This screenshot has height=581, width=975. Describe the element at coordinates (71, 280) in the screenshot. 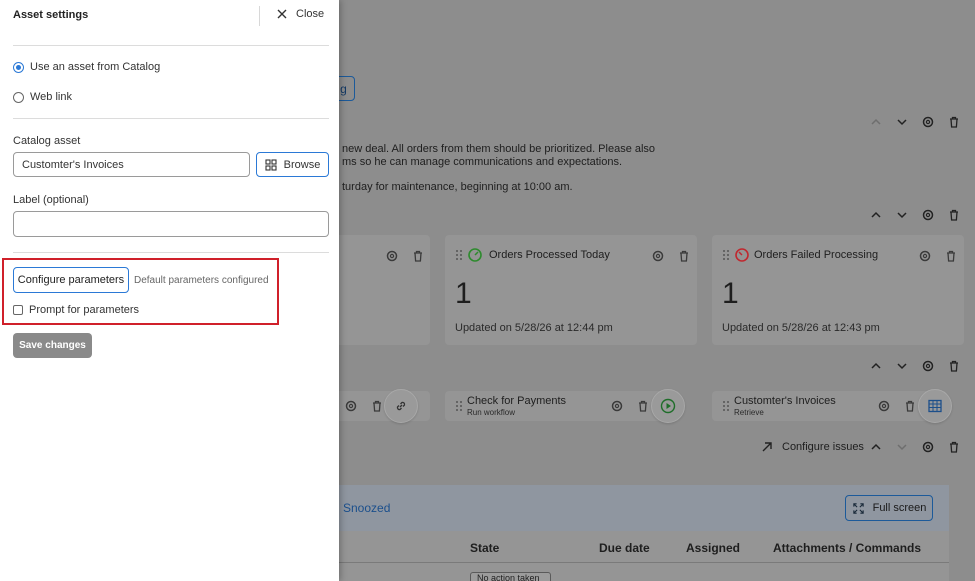

I see `configure-parameters-button: Configure parameters` at that location.